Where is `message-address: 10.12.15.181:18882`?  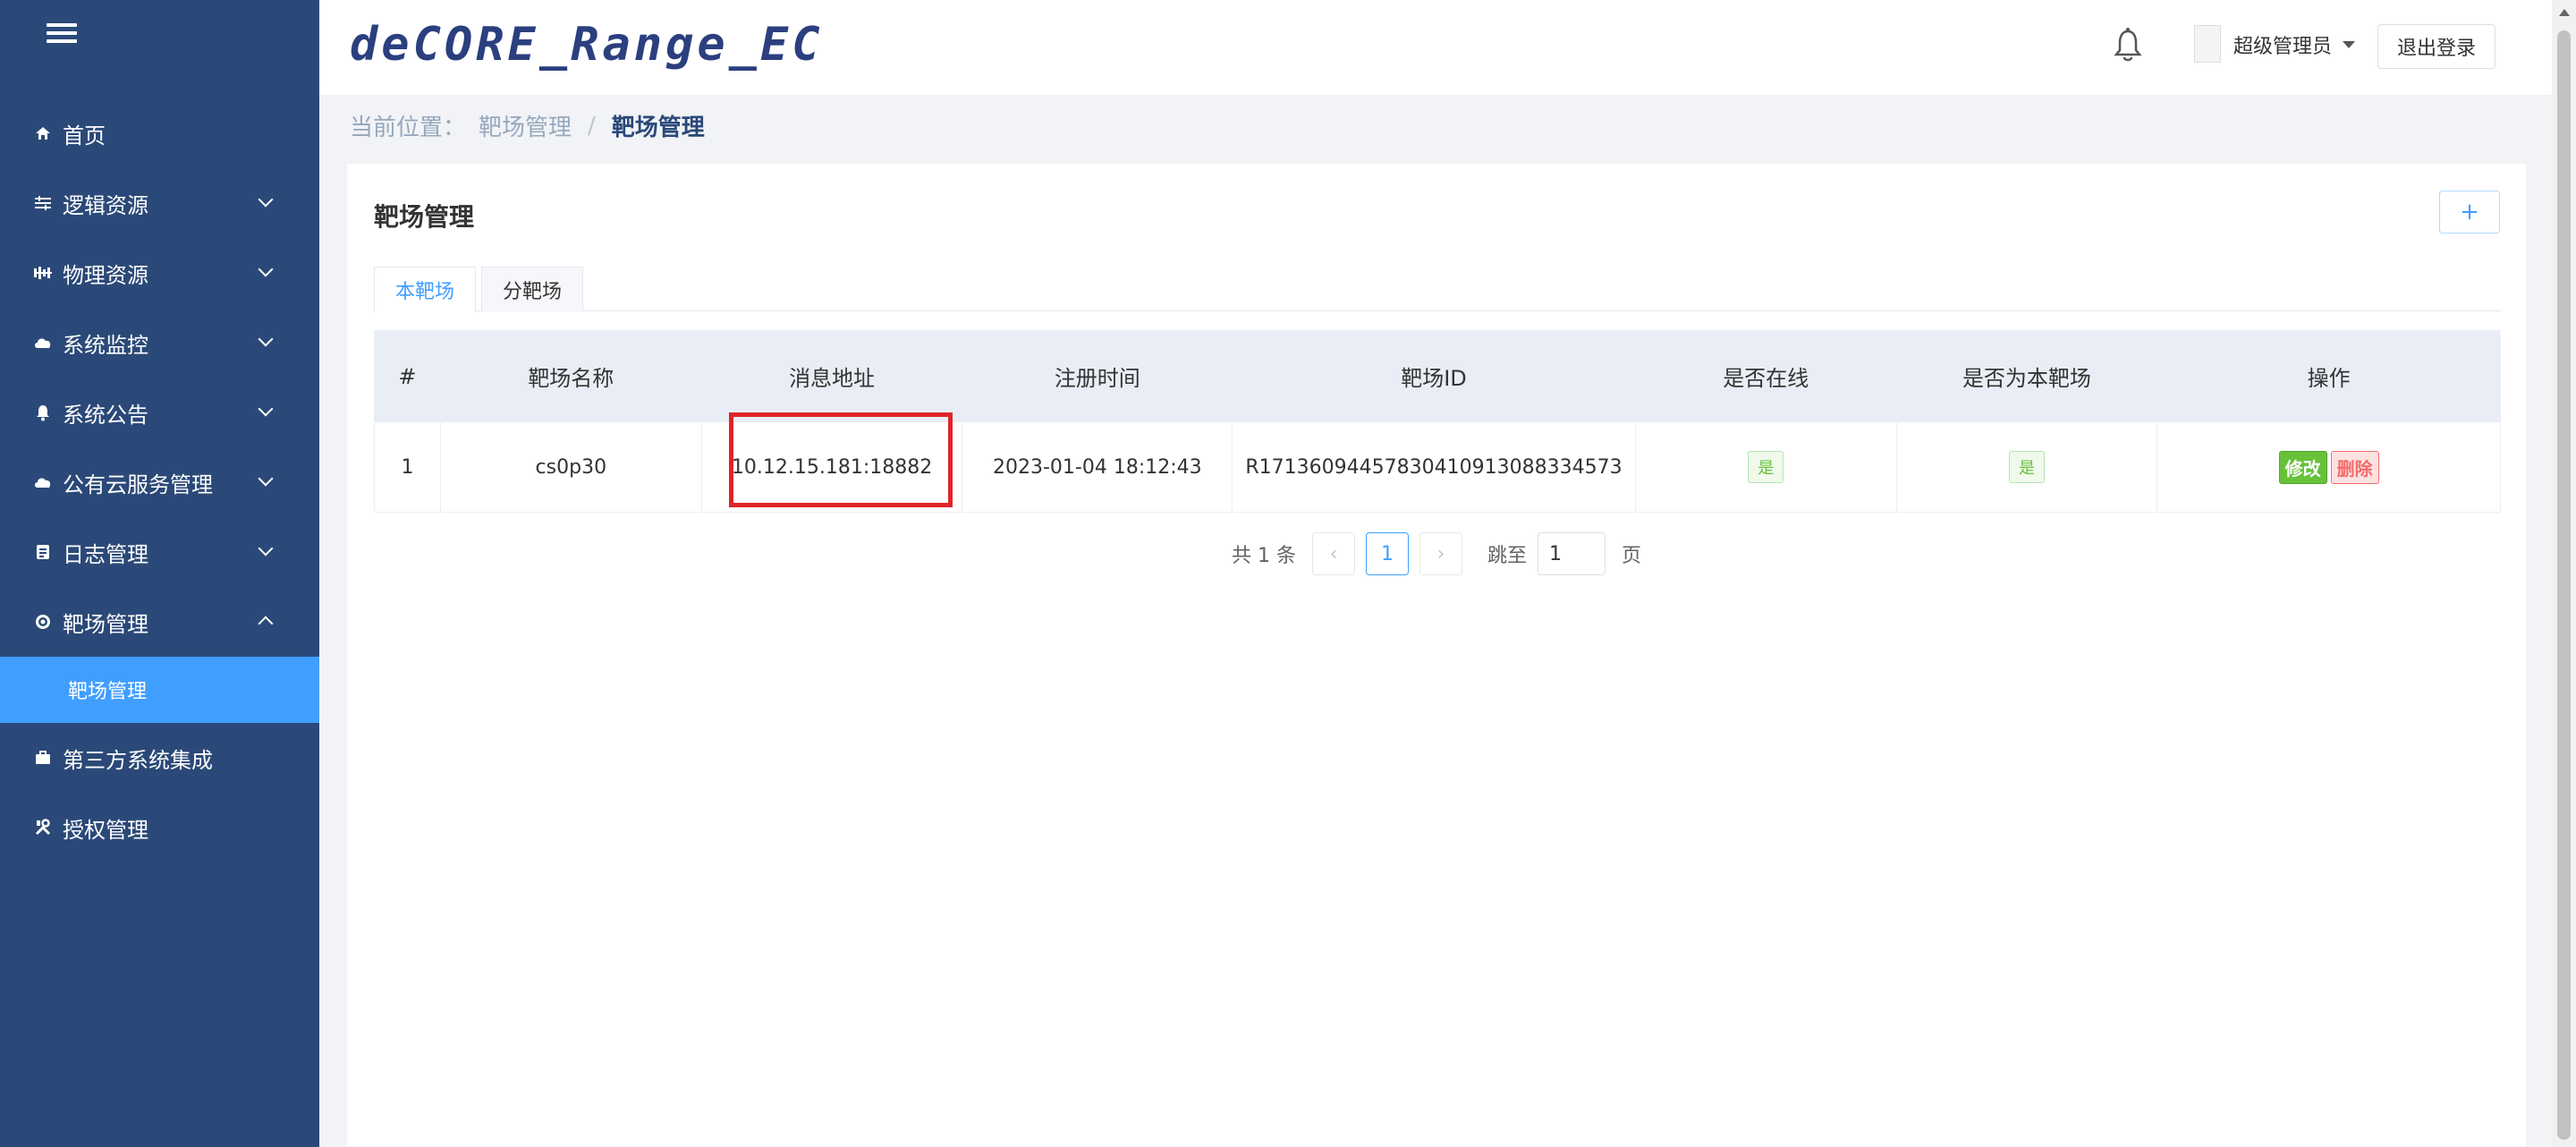 message-address: 10.12.15.181:18882 is located at coordinates (832, 467).